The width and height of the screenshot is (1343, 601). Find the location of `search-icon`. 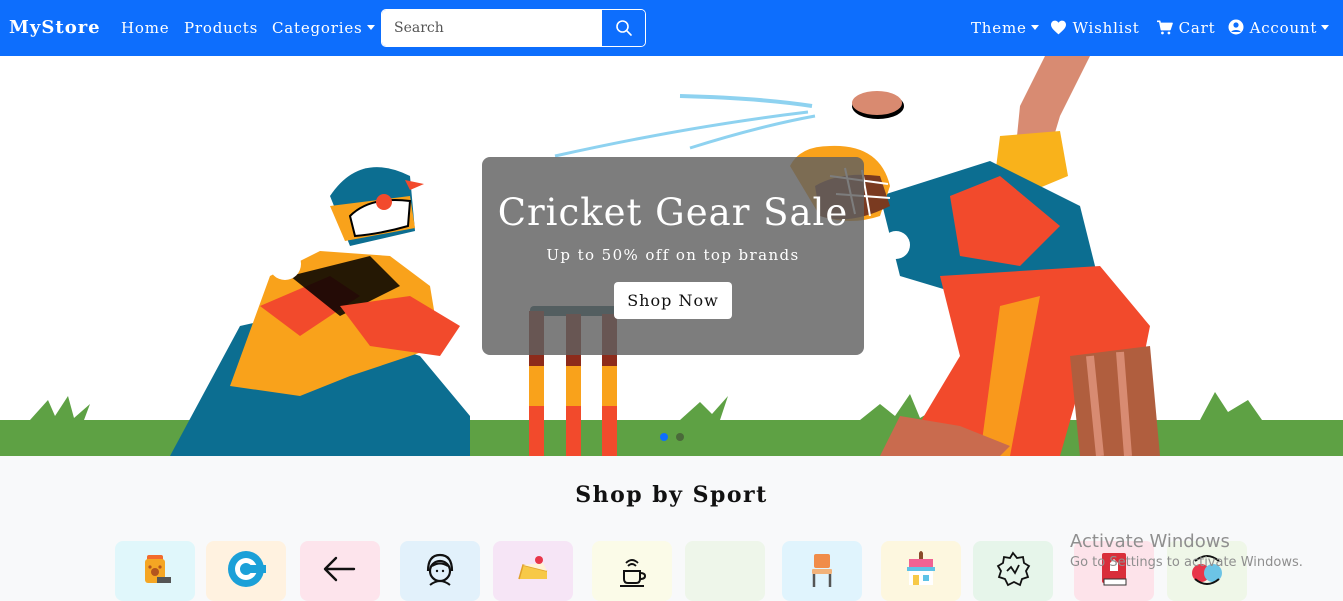

search-icon is located at coordinates (623, 28).